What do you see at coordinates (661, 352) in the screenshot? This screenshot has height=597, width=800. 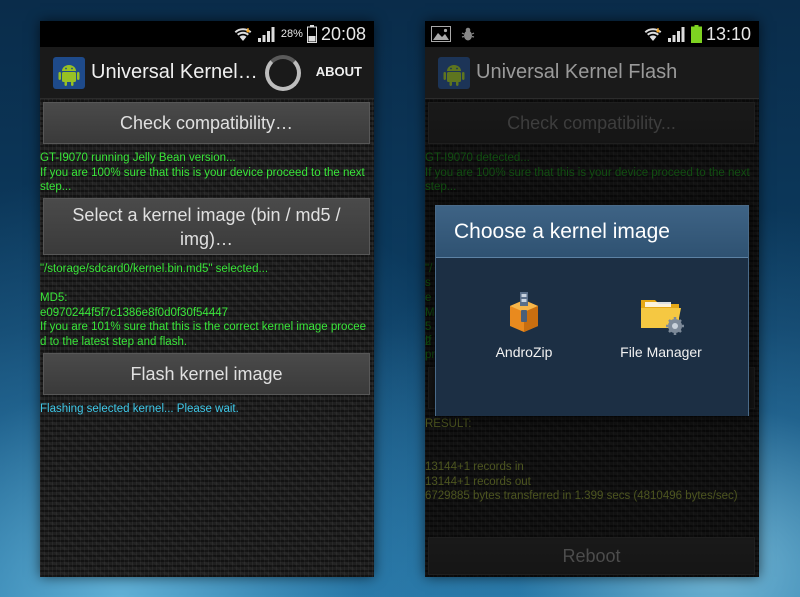 I see `chooser-option-label: File Manager` at bounding box center [661, 352].